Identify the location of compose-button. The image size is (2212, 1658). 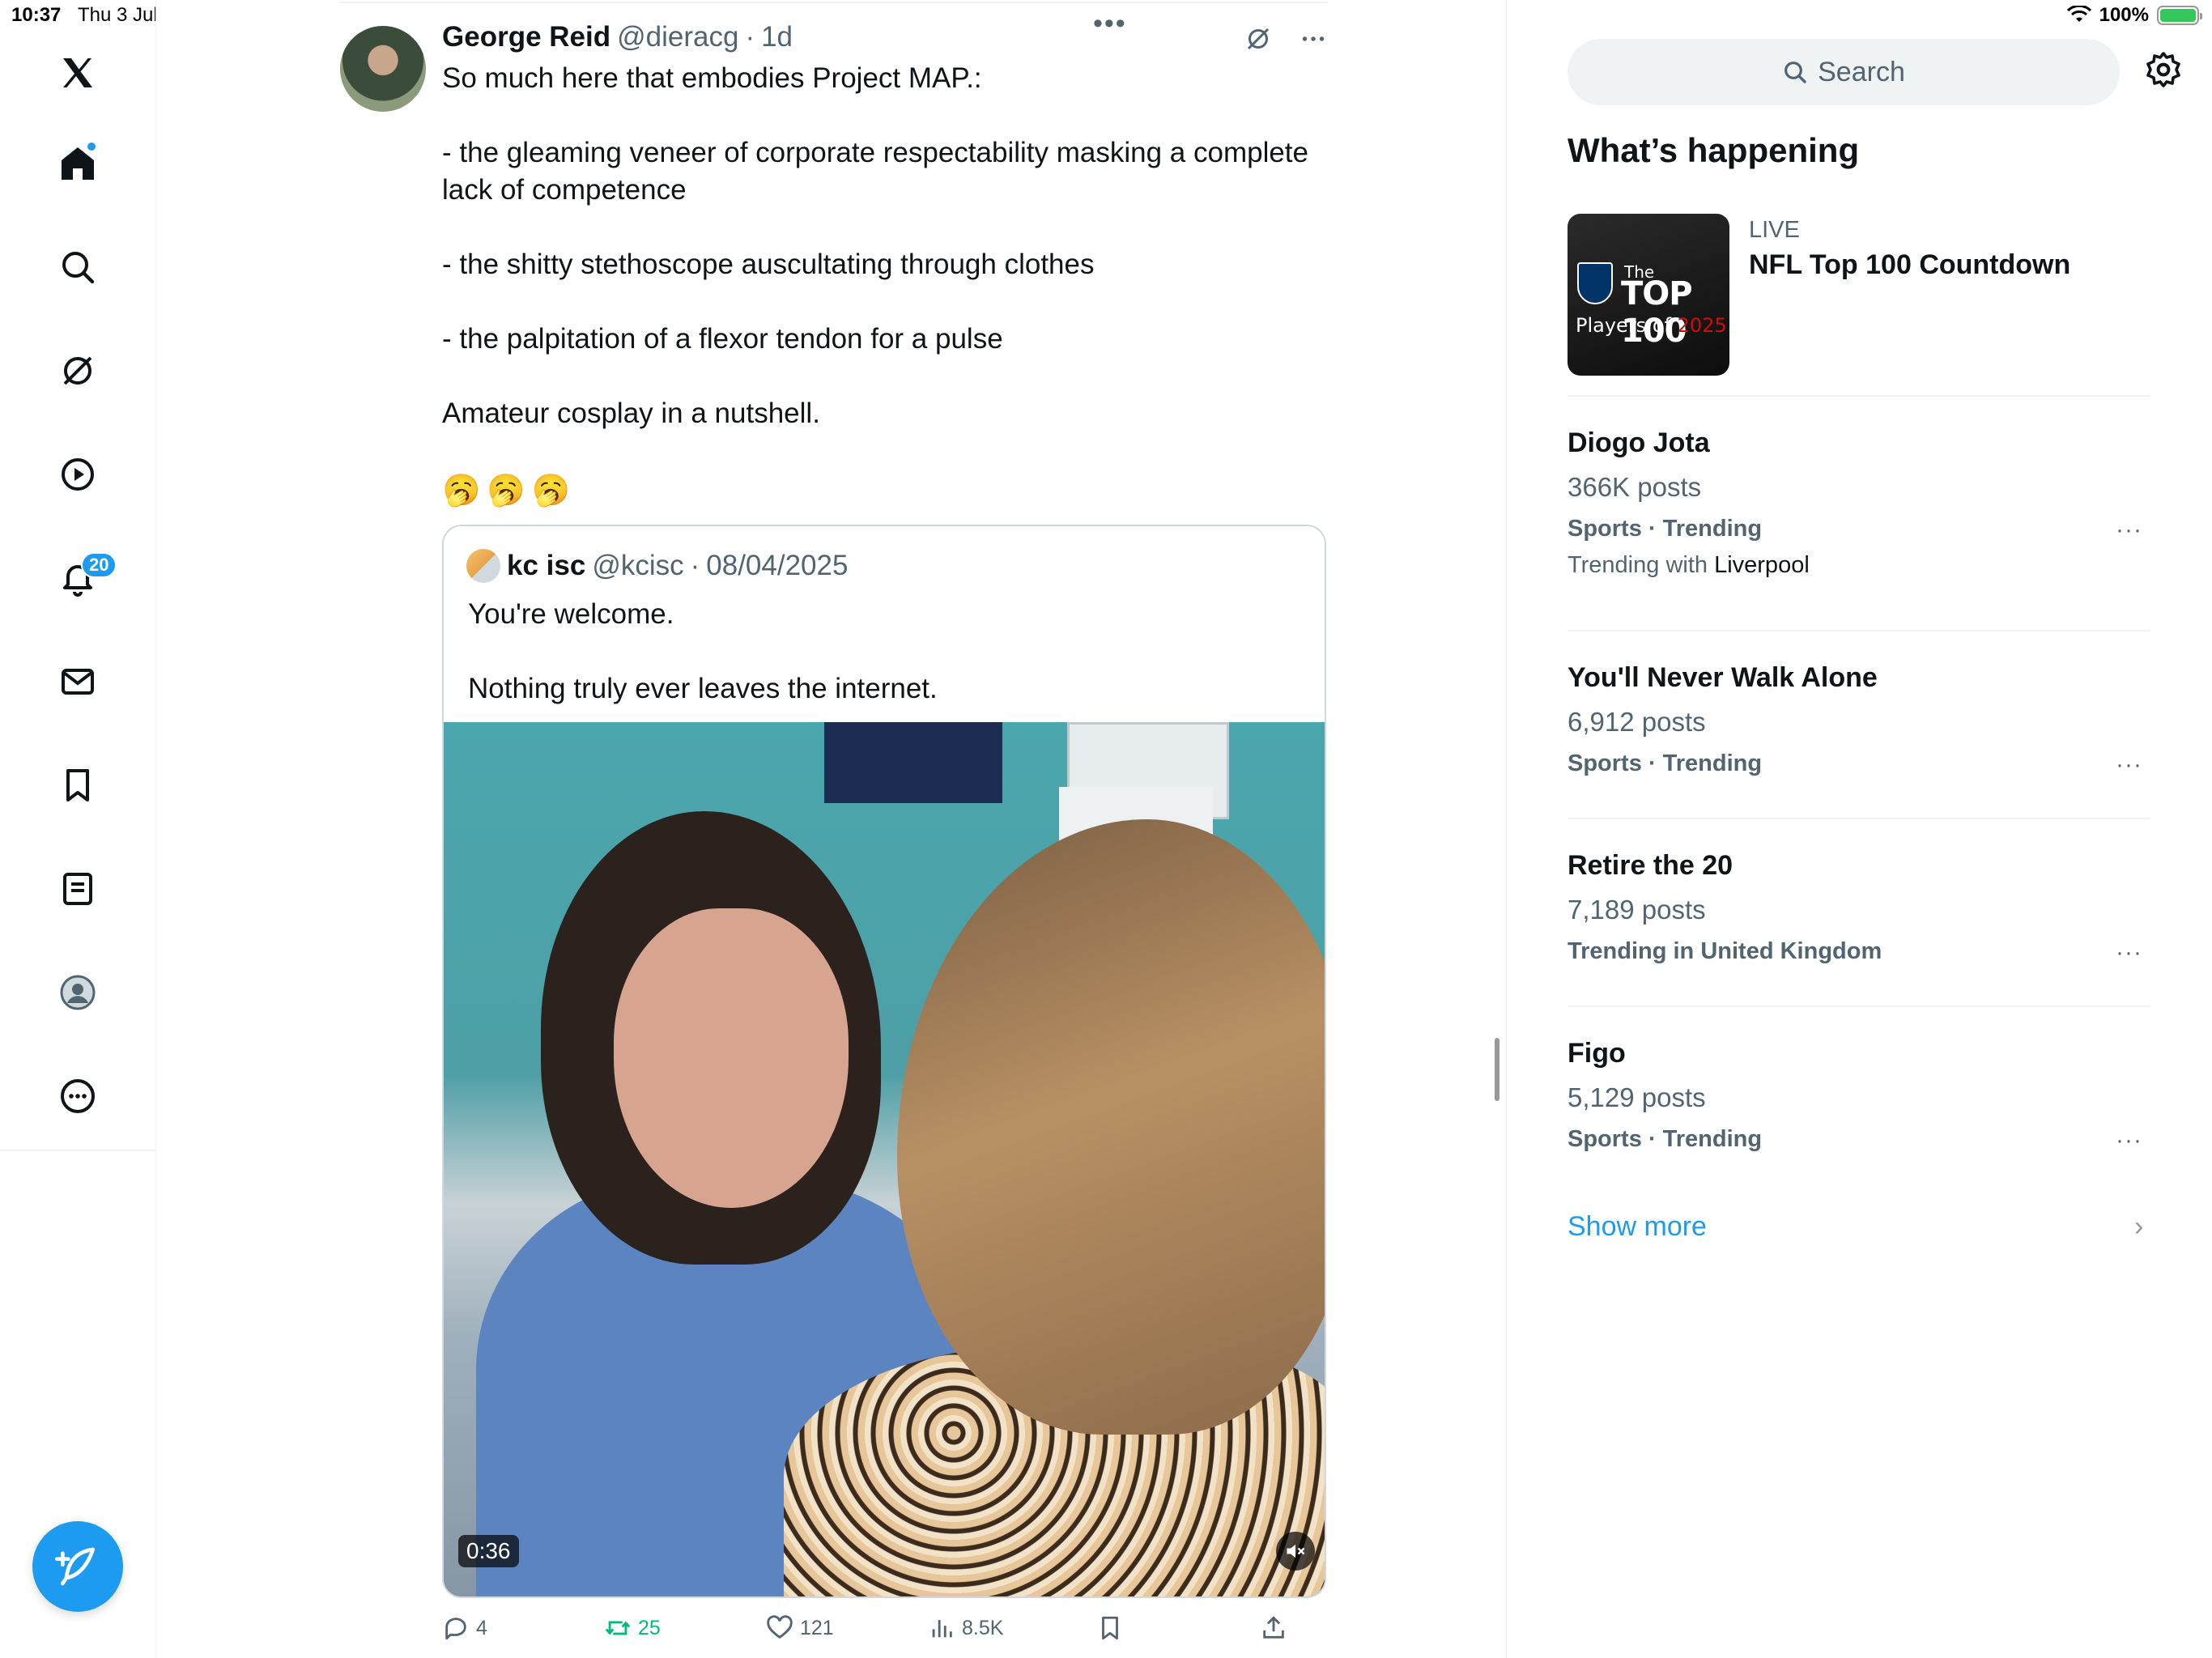
(77, 1566).